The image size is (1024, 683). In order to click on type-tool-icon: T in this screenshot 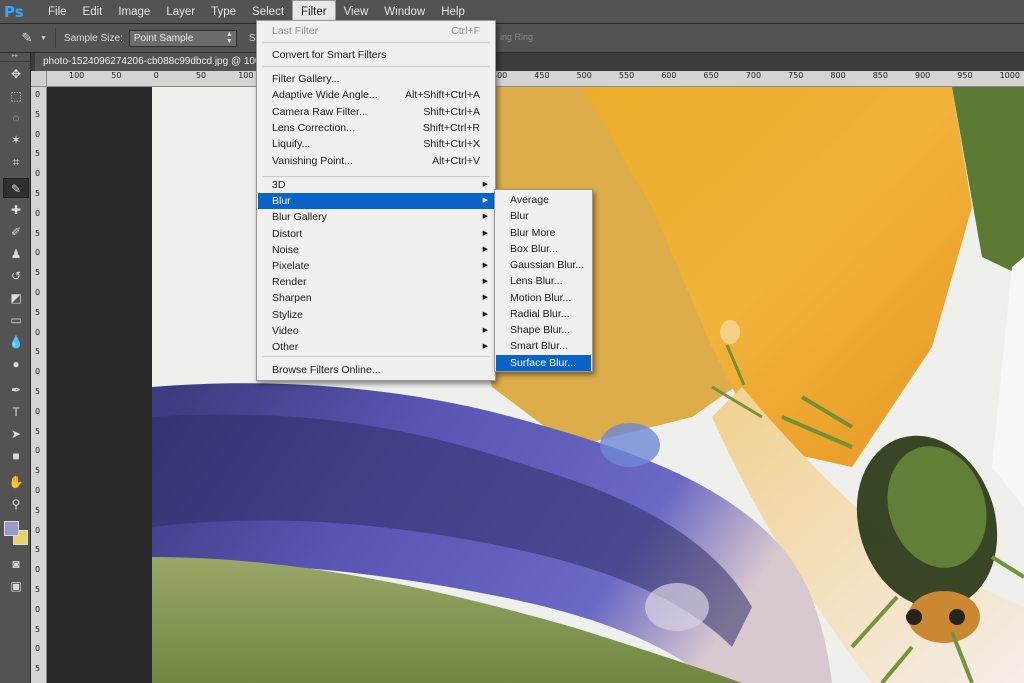, I will do `click(16, 412)`.